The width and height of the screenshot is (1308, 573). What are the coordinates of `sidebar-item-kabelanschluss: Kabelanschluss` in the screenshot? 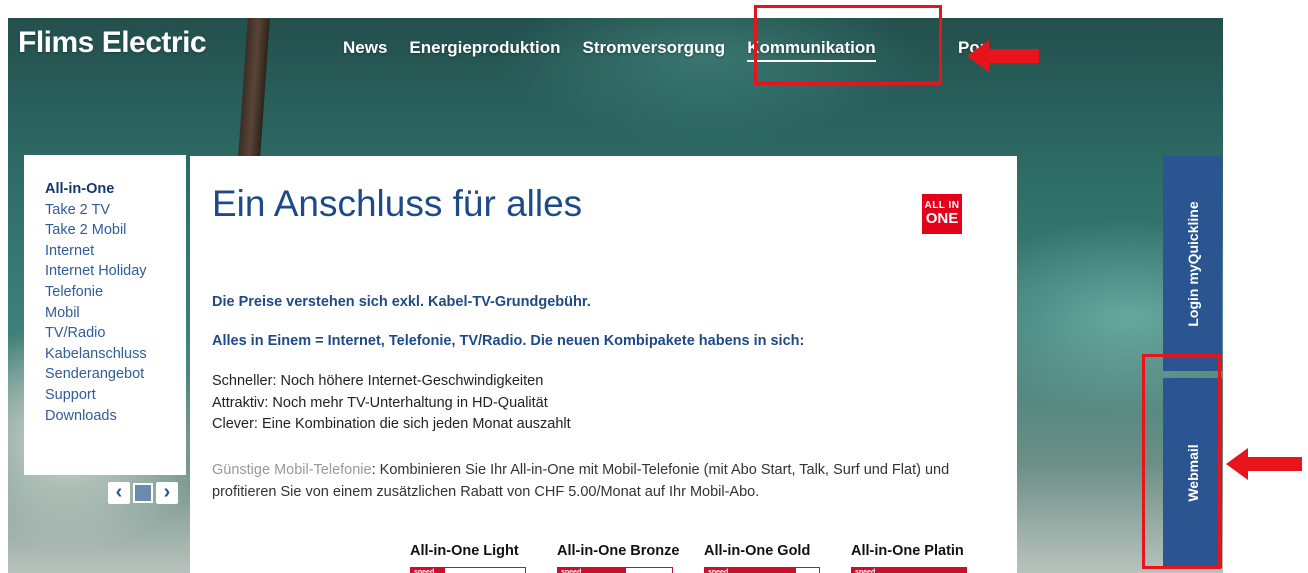 It's located at (115, 354).